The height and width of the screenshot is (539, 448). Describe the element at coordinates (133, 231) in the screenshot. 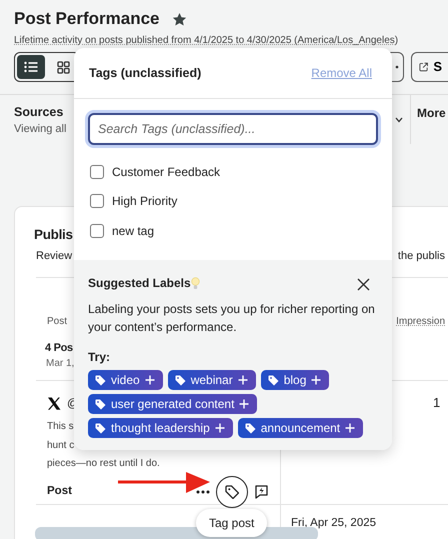

I see `tag-label: new tag` at that location.